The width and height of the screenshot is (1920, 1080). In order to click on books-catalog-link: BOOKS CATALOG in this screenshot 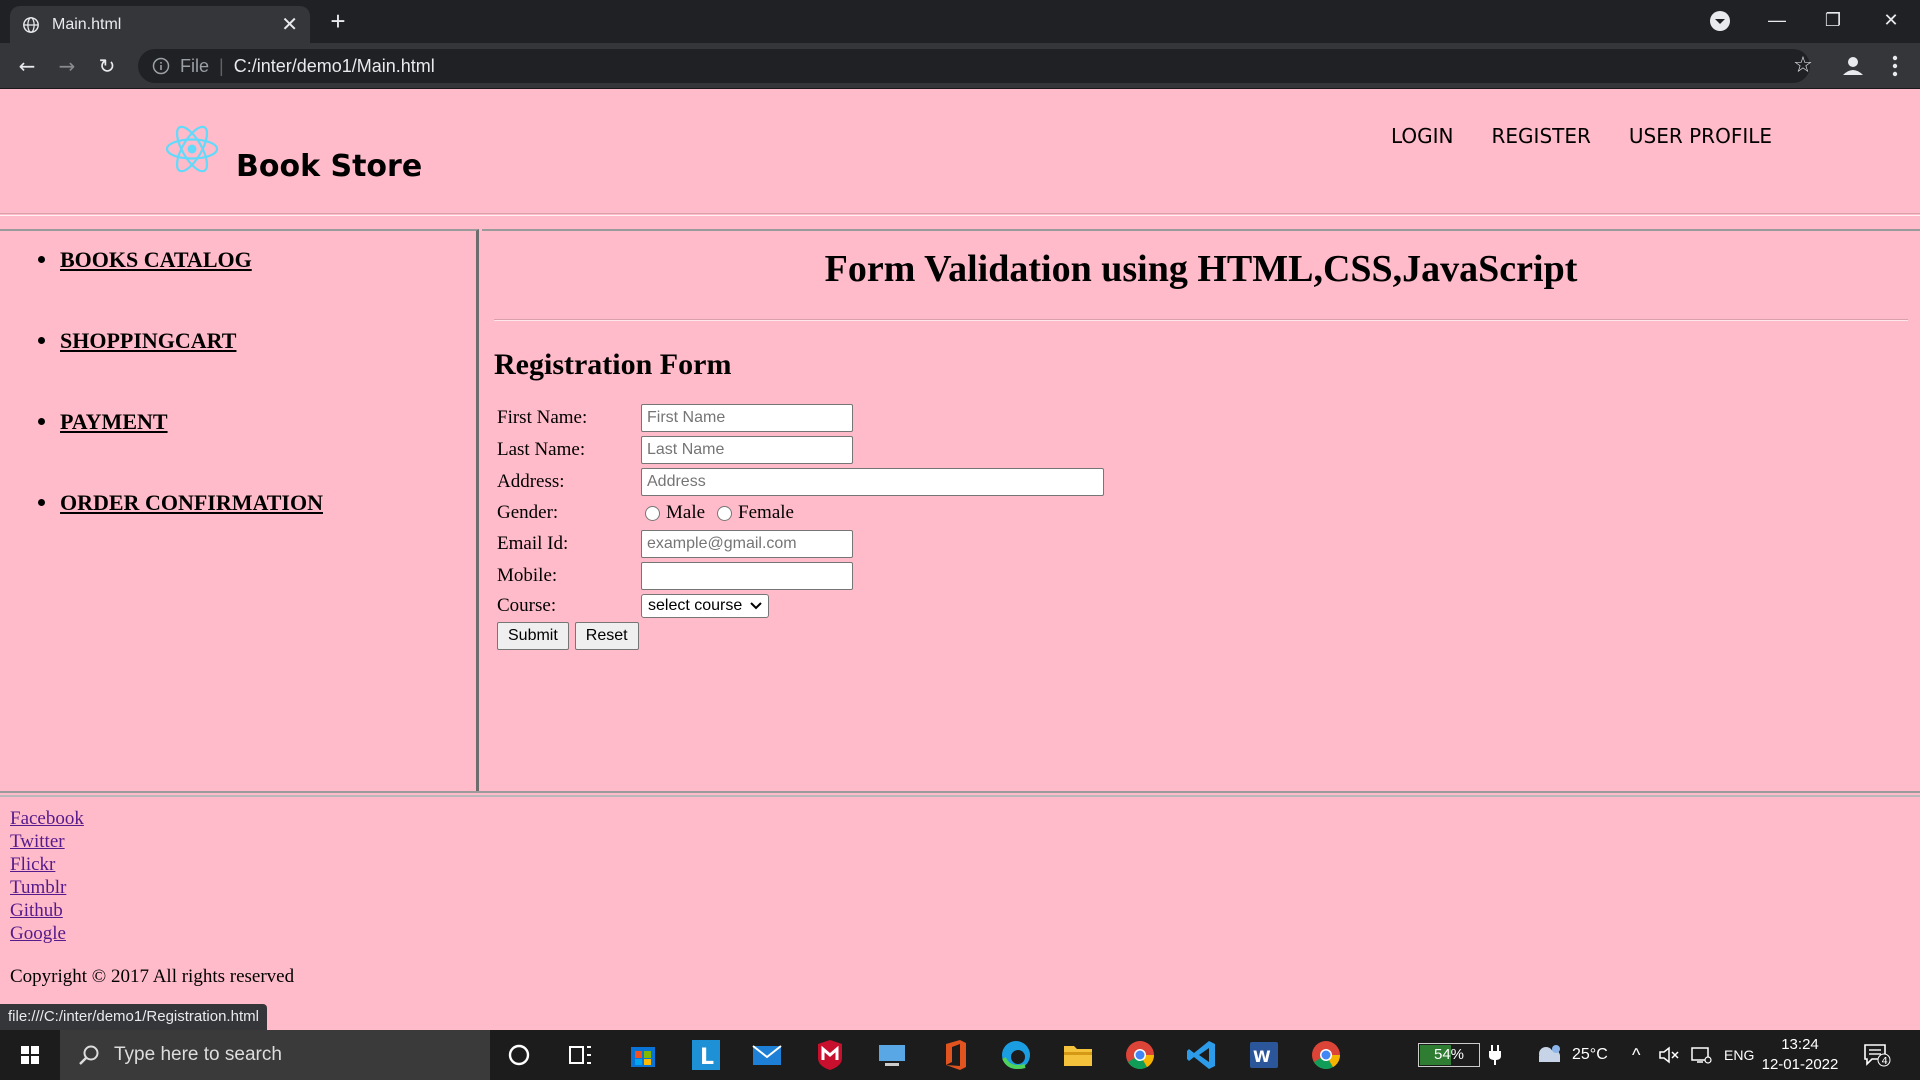, I will do `click(156, 259)`.